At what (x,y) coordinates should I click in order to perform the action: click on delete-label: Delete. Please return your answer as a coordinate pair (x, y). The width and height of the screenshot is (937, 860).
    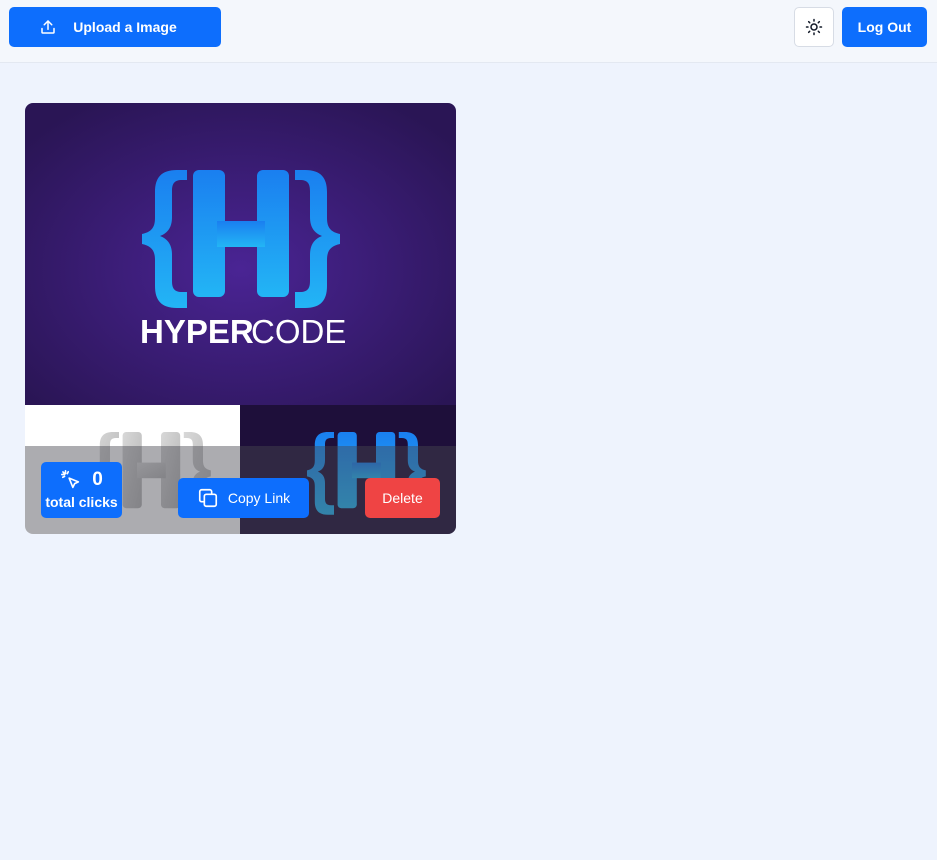
    Looking at the image, I should click on (402, 498).